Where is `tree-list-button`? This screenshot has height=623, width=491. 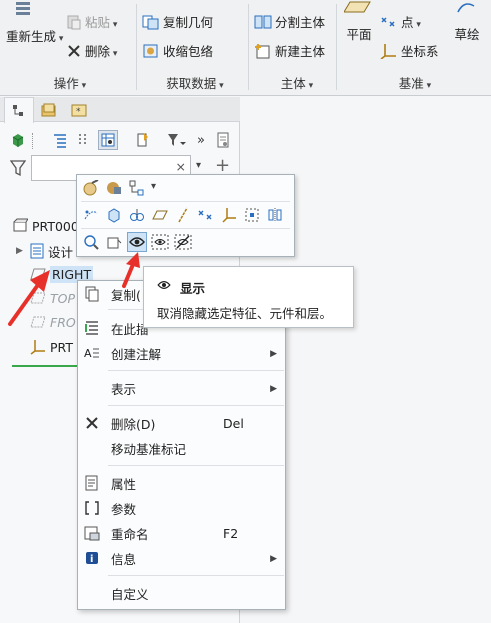
tree-list-button is located at coordinates (60, 140).